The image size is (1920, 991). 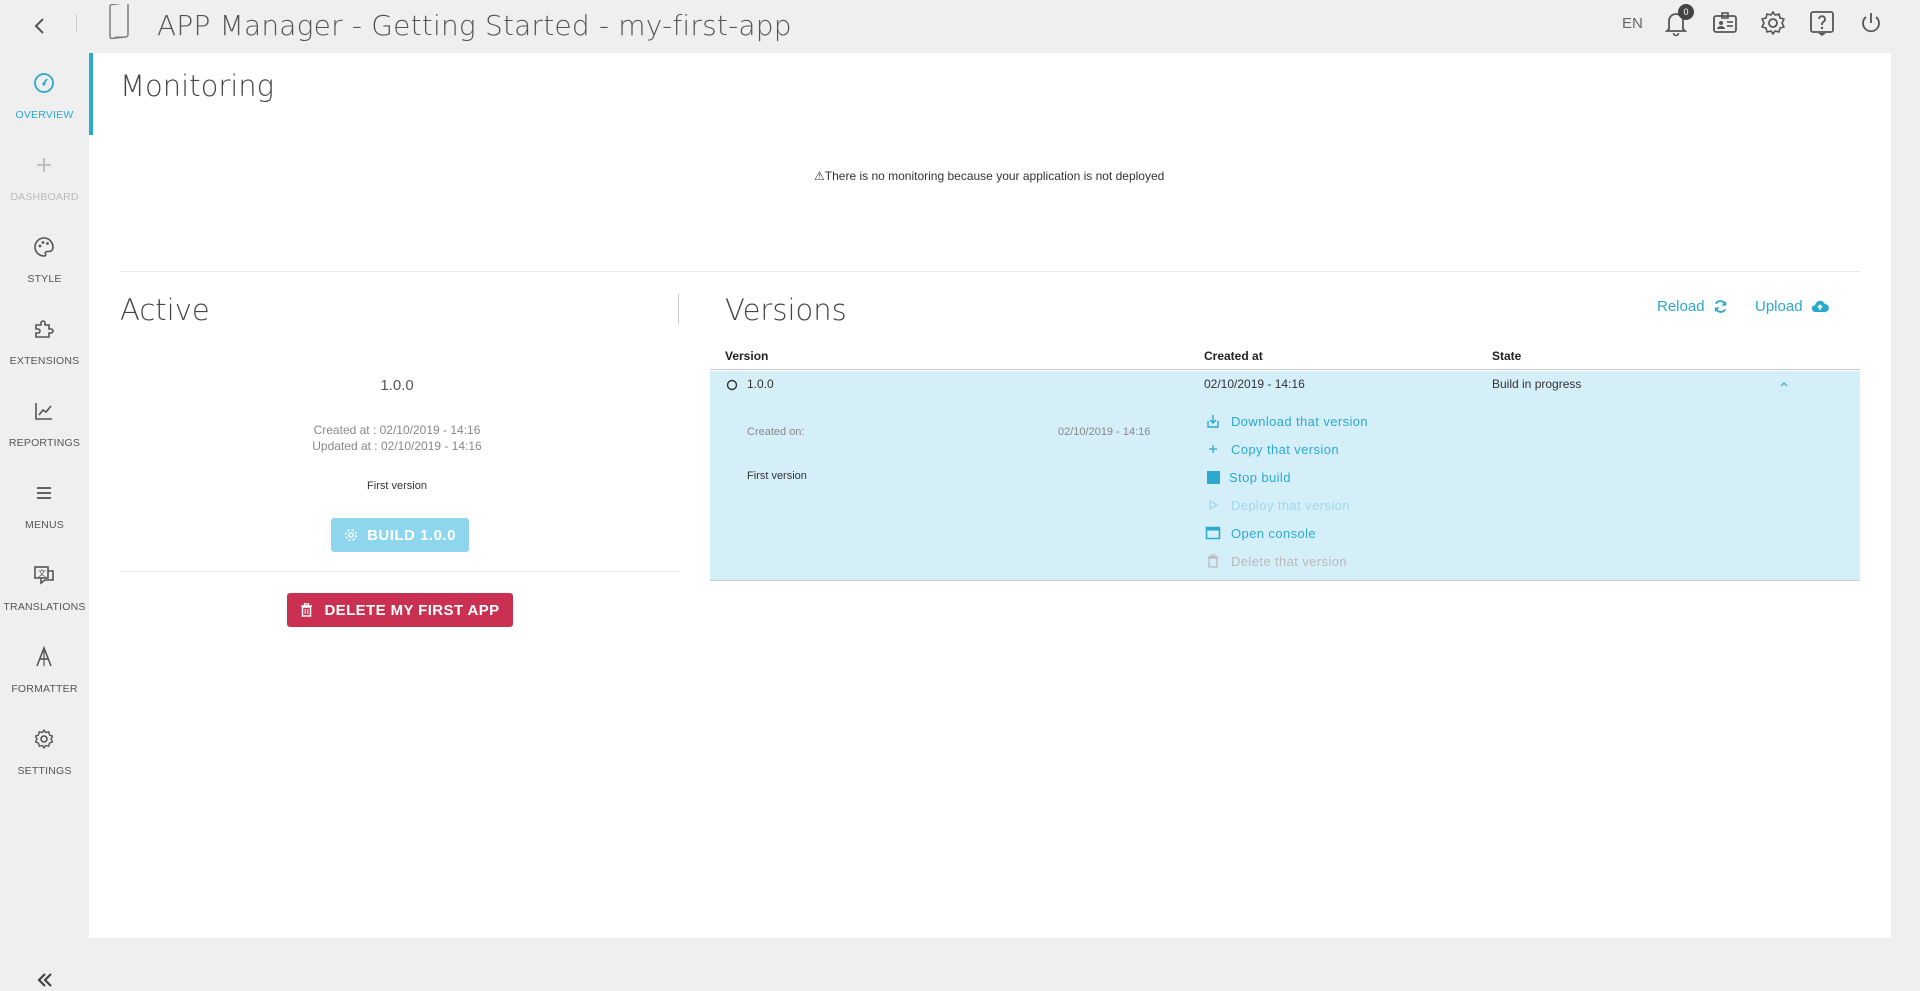 I want to click on sidebar-item-label: OVERVIEW, so click(x=44, y=115).